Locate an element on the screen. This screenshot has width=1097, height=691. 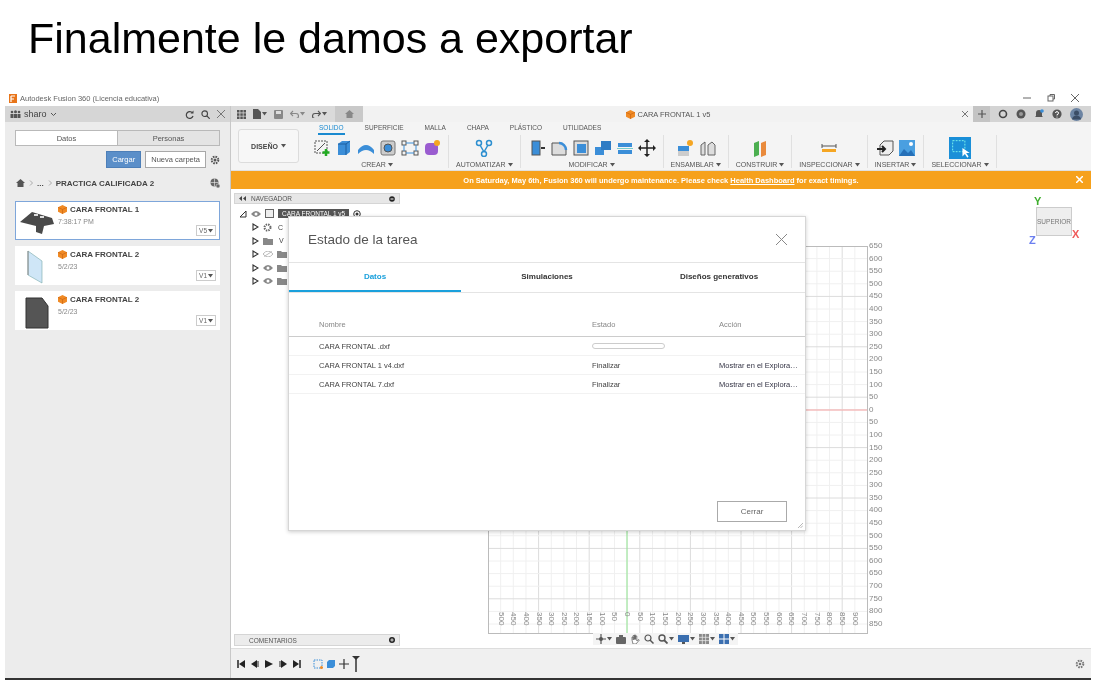
ruler-label: 250 is located at coordinates (876, 346).